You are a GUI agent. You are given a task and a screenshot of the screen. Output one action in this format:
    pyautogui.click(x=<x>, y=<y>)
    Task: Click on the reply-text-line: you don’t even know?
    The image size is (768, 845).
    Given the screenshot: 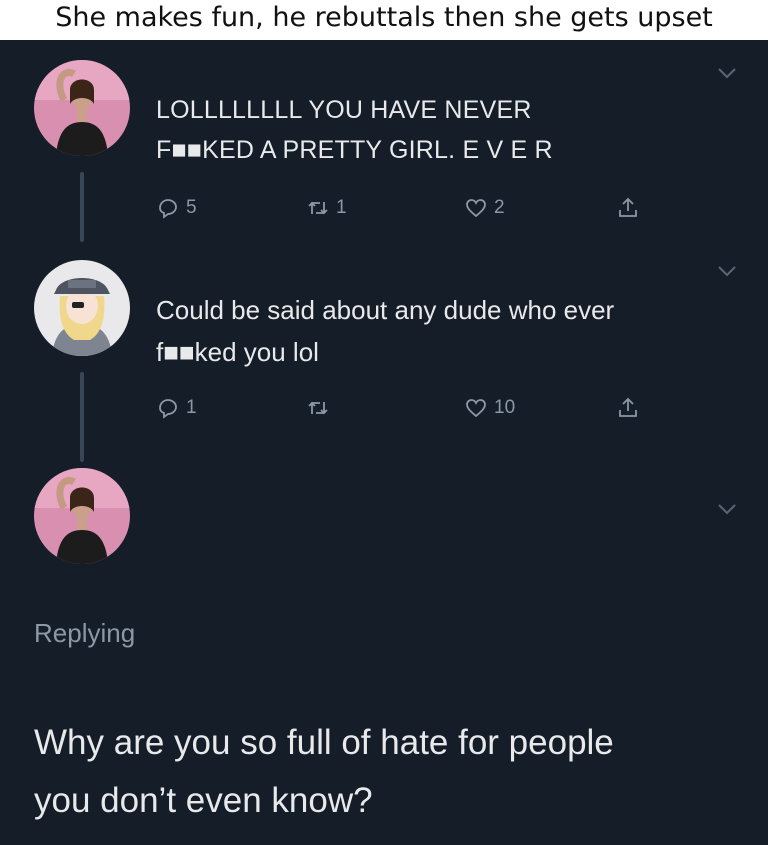 What is the action you would take?
    pyautogui.click(x=203, y=800)
    